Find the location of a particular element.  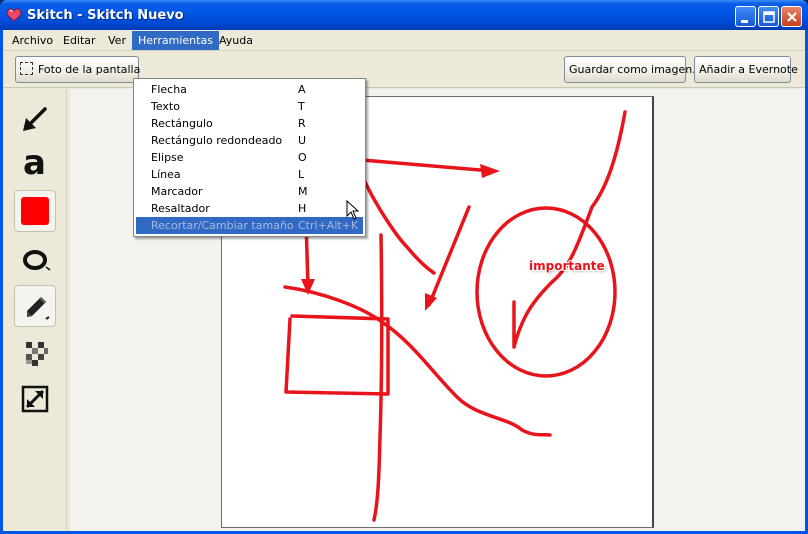

menu-archivo: Archivo is located at coordinates (32, 40).